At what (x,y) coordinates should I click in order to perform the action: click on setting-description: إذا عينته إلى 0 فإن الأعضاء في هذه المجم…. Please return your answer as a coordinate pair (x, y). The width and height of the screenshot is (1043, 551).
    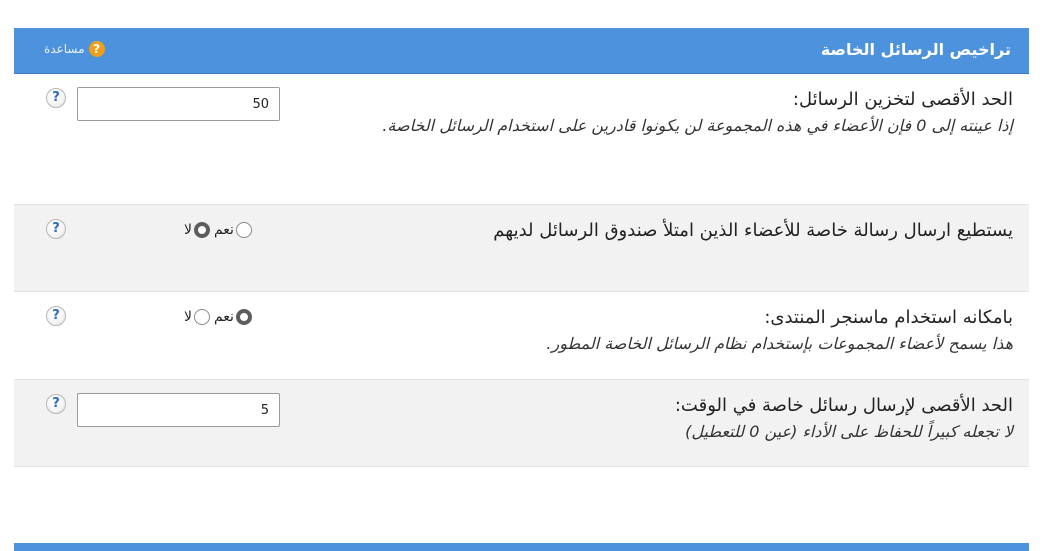
    Looking at the image, I should click on (697, 125).